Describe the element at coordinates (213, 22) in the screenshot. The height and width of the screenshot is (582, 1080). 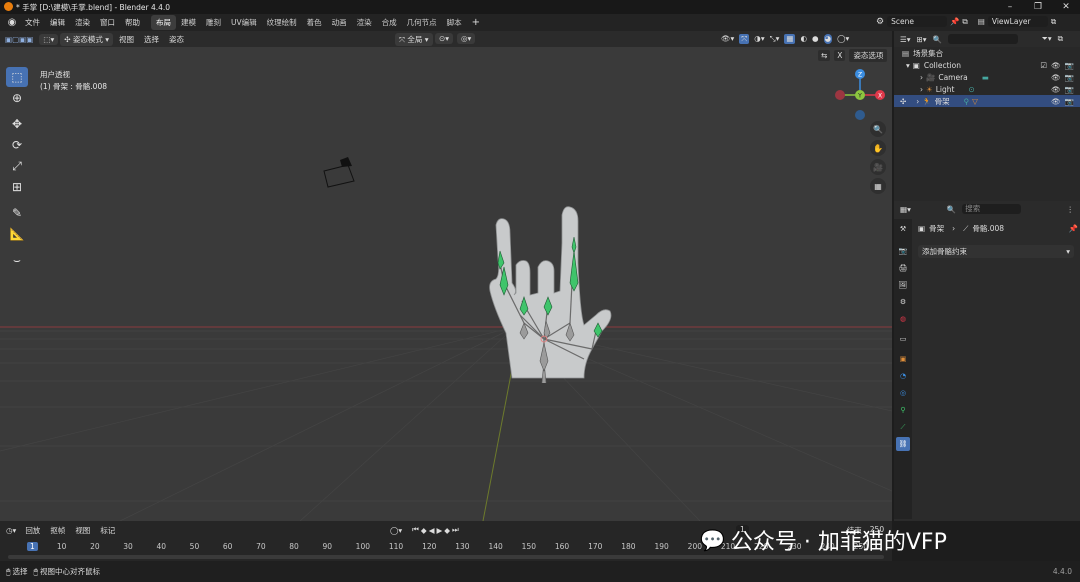
I see `workspace-tab-2: 雕刻` at that location.